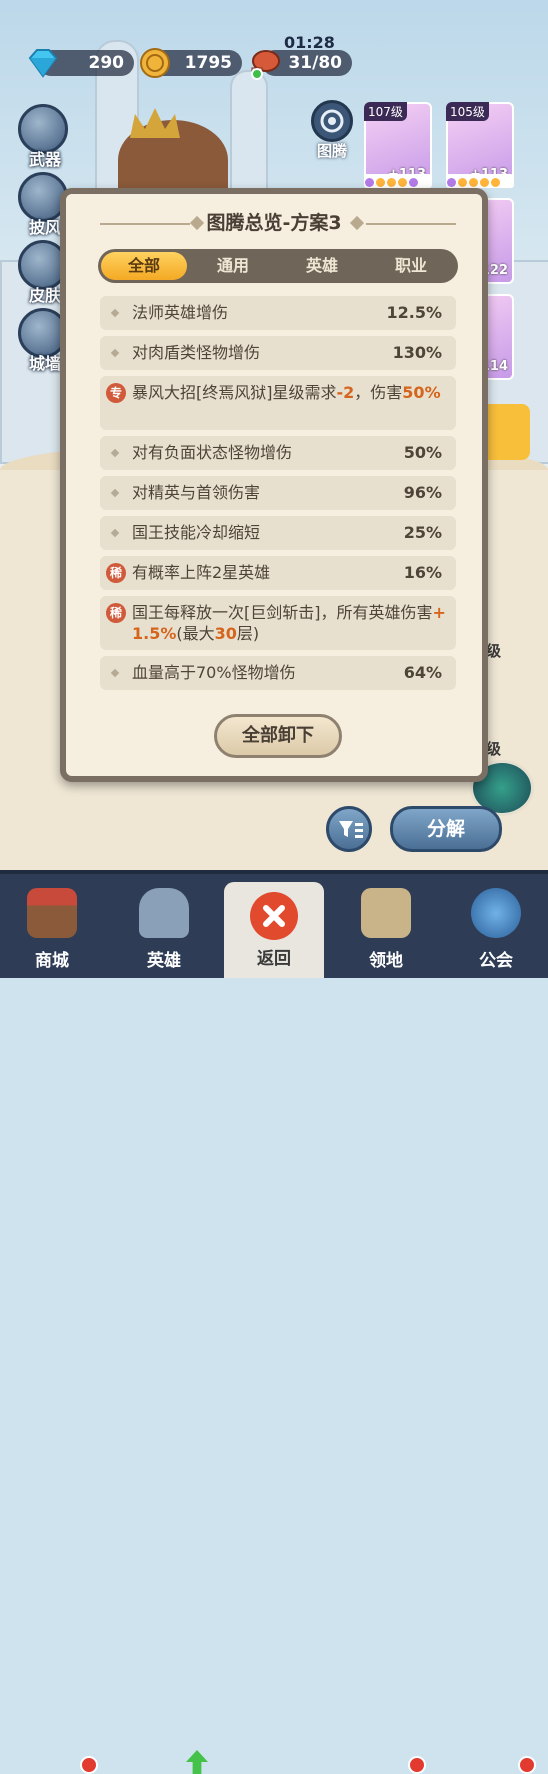 The width and height of the screenshot is (548, 1774). What do you see at coordinates (196, 352) in the screenshot?
I see `bonus-text: 对肉盾类怪物增伤` at bounding box center [196, 352].